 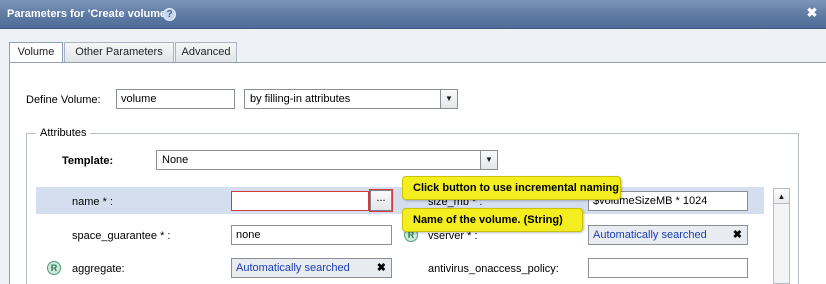 I want to click on template-value: None, so click(x=175, y=160).